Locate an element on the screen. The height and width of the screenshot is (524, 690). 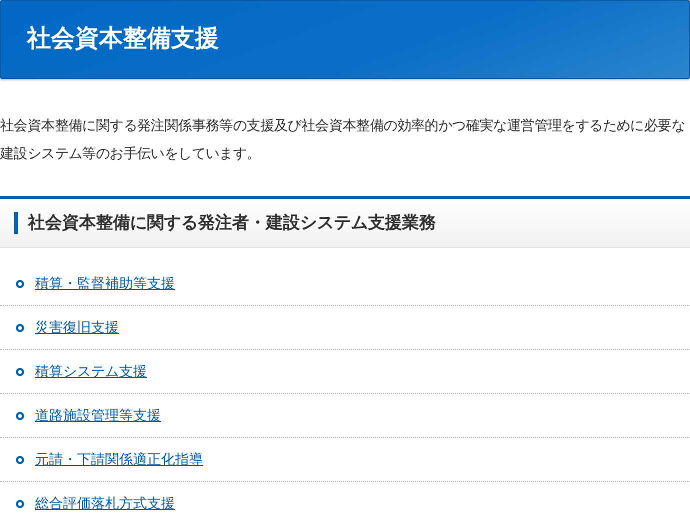
link: 積算・監督補助等支援 is located at coordinates (105, 283).